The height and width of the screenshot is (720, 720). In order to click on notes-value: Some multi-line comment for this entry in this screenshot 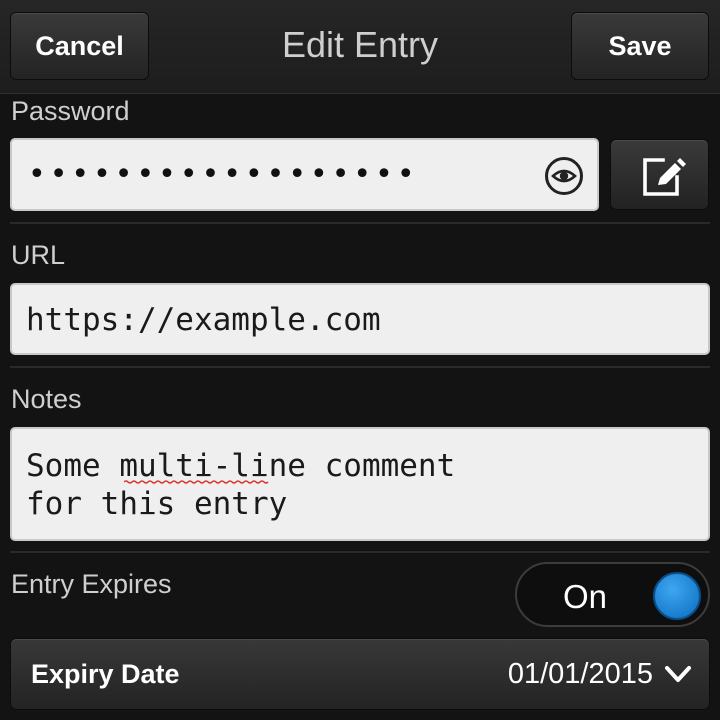, I will do `click(241, 485)`.